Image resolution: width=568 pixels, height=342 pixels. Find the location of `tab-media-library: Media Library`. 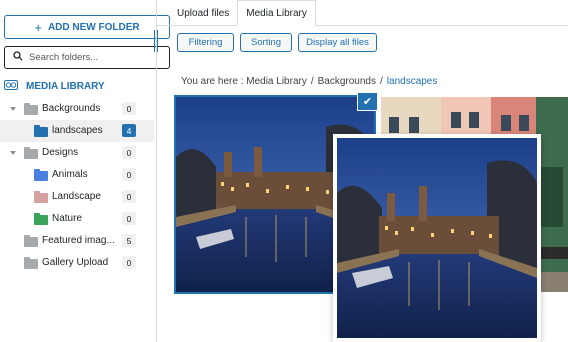

tab-media-library: Media Library is located at coordinates (276, 13).